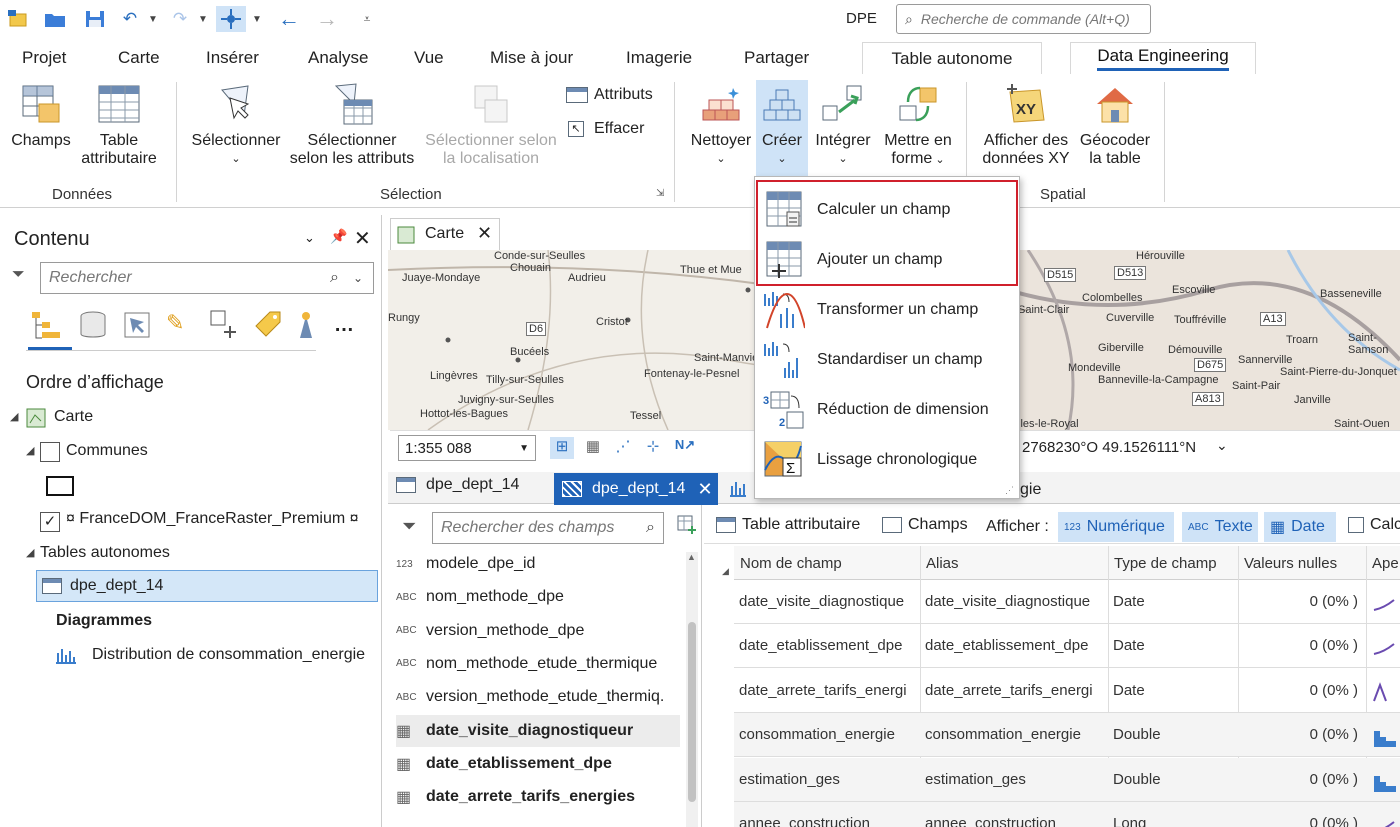  Describe the element at coordinates (44, 58) in the screenshot. I see `tab-projet: Projet` at that location.